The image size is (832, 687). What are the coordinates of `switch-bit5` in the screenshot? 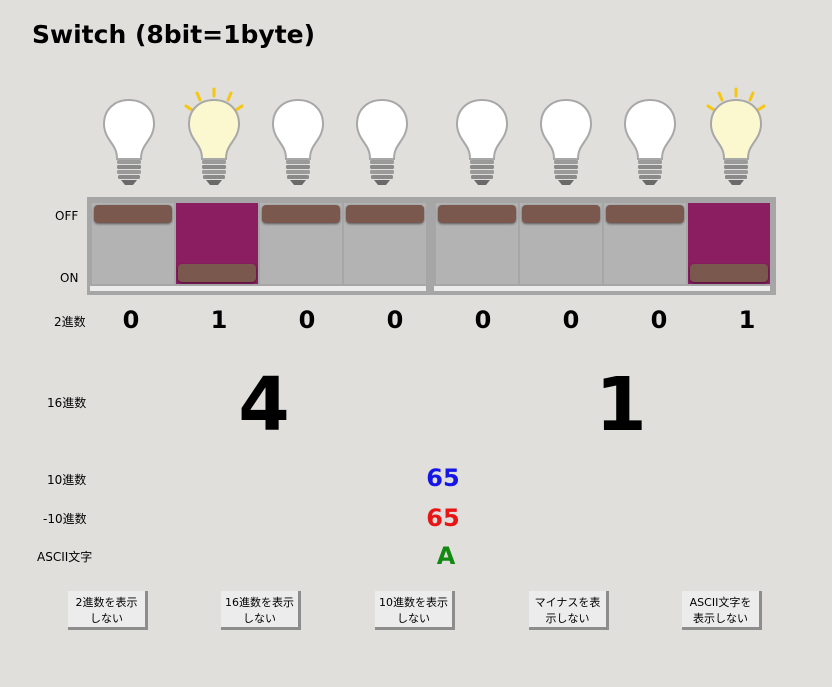 It's located at (301, 243).